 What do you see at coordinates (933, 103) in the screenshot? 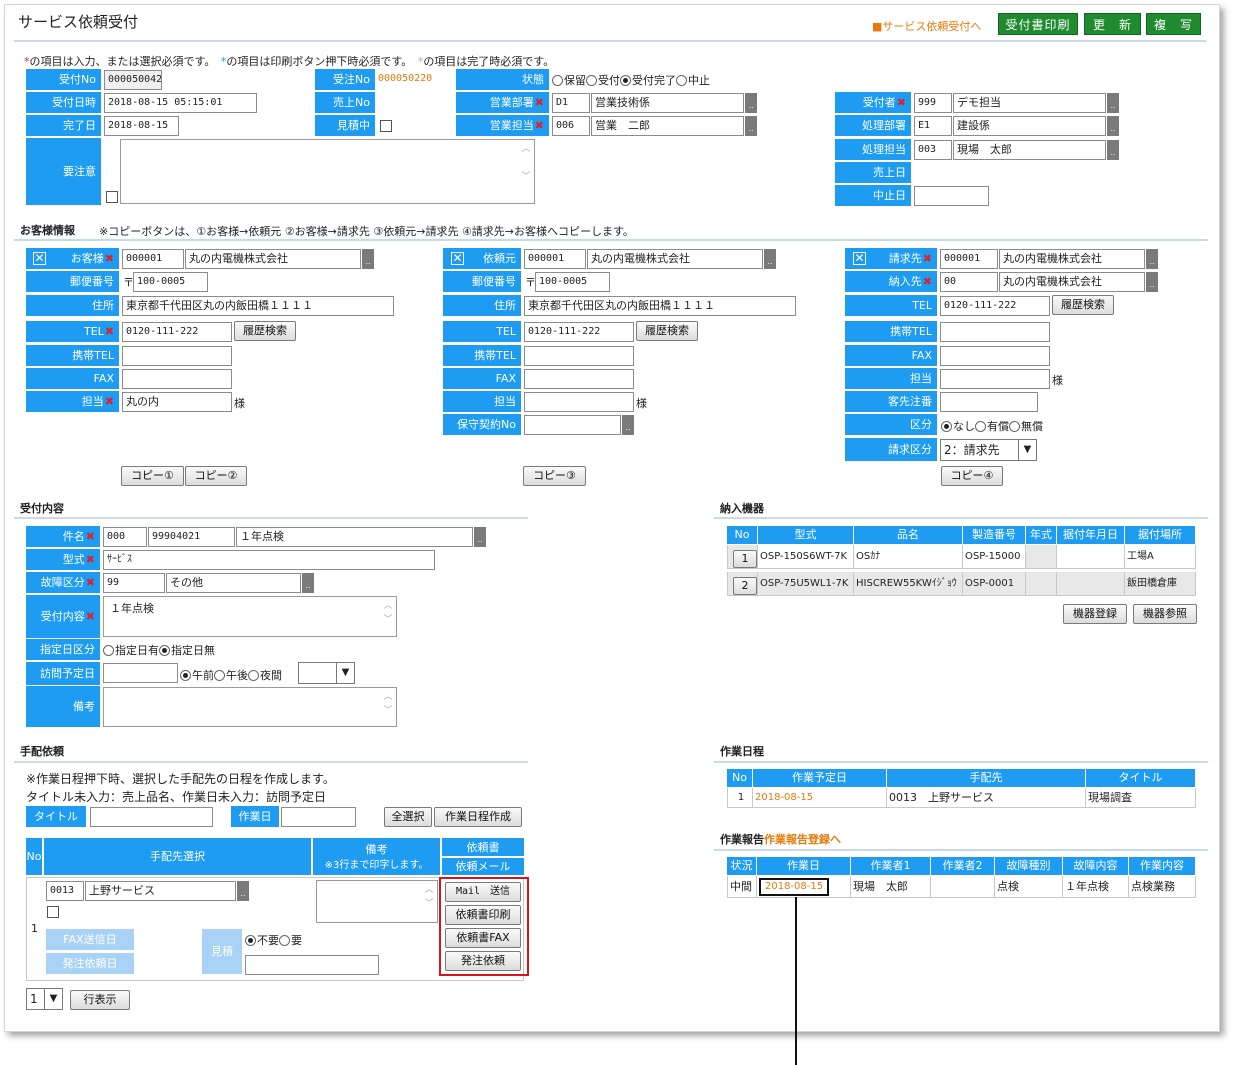
I see `receiver-code: 999` at bounding box center [933, 103].